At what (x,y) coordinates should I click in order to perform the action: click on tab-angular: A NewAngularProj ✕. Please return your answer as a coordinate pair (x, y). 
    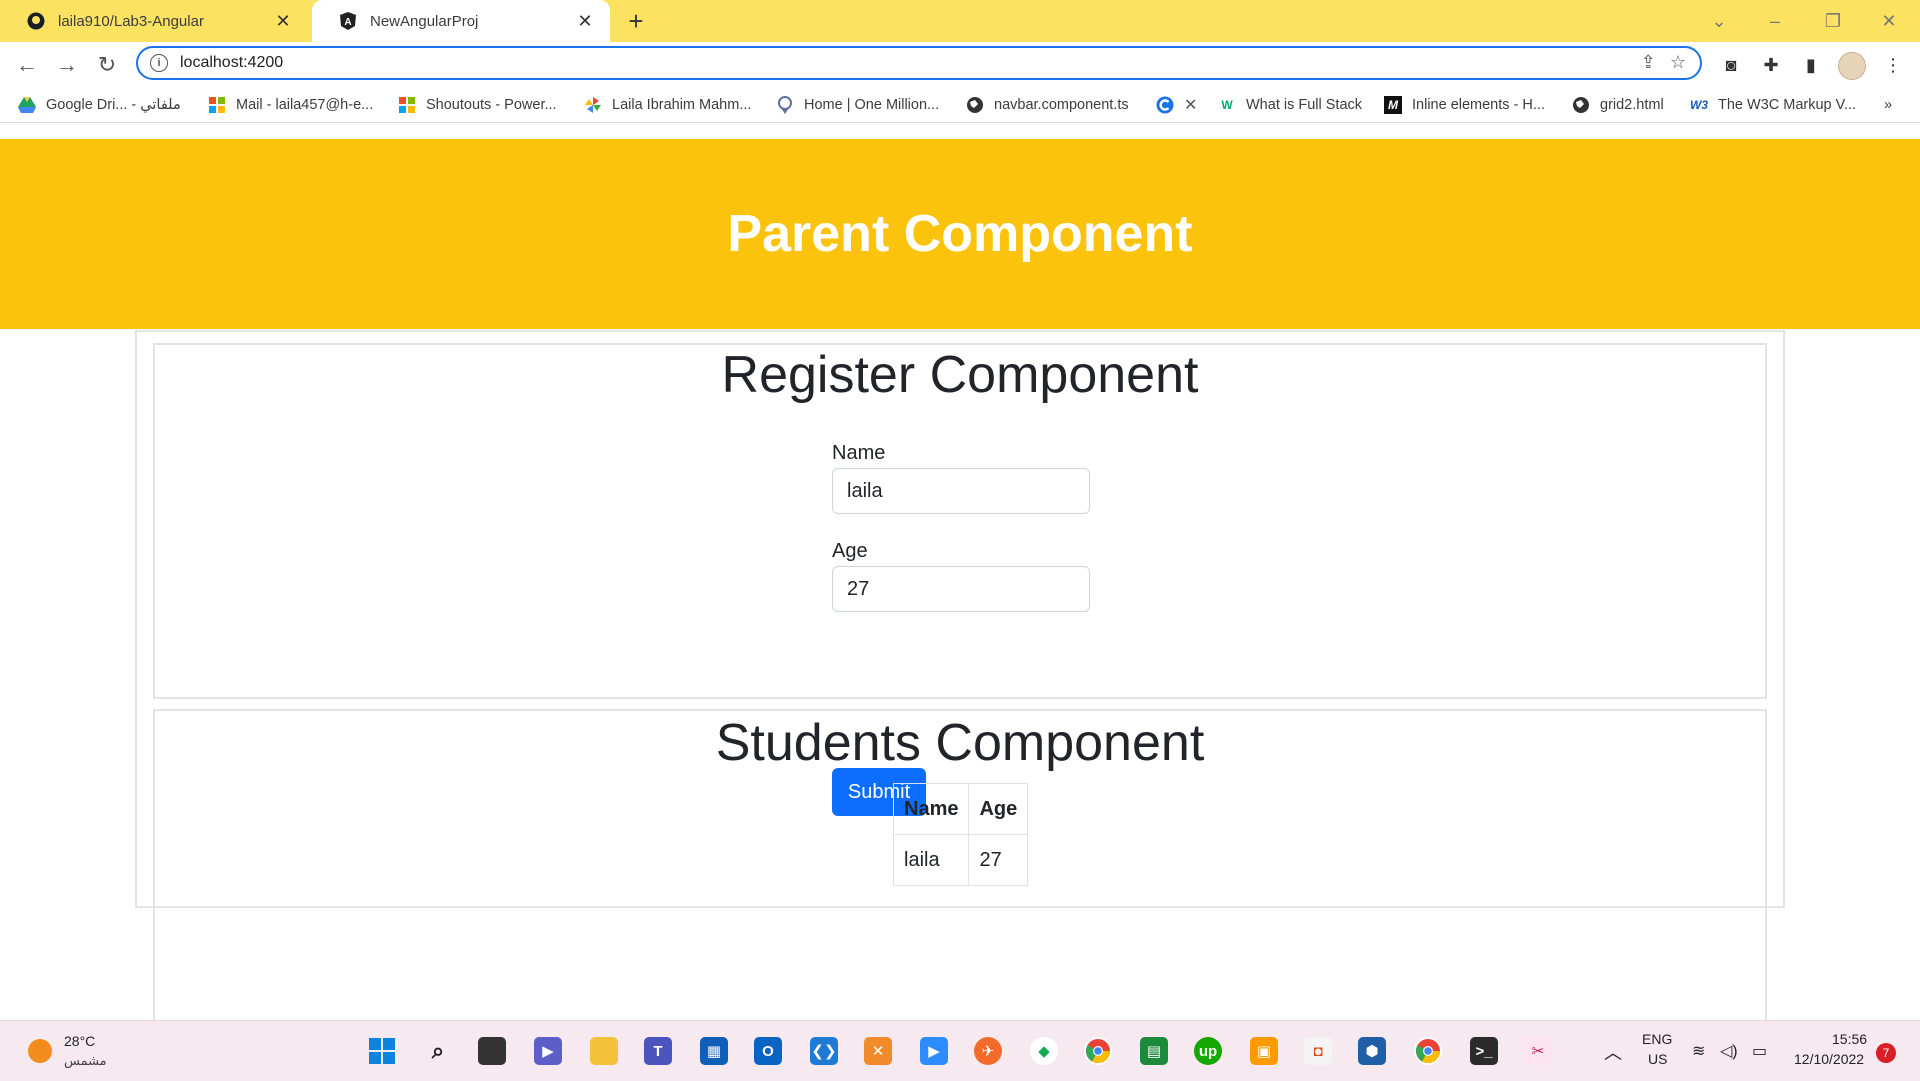
    Looking at the image, I should click on (461, 21).